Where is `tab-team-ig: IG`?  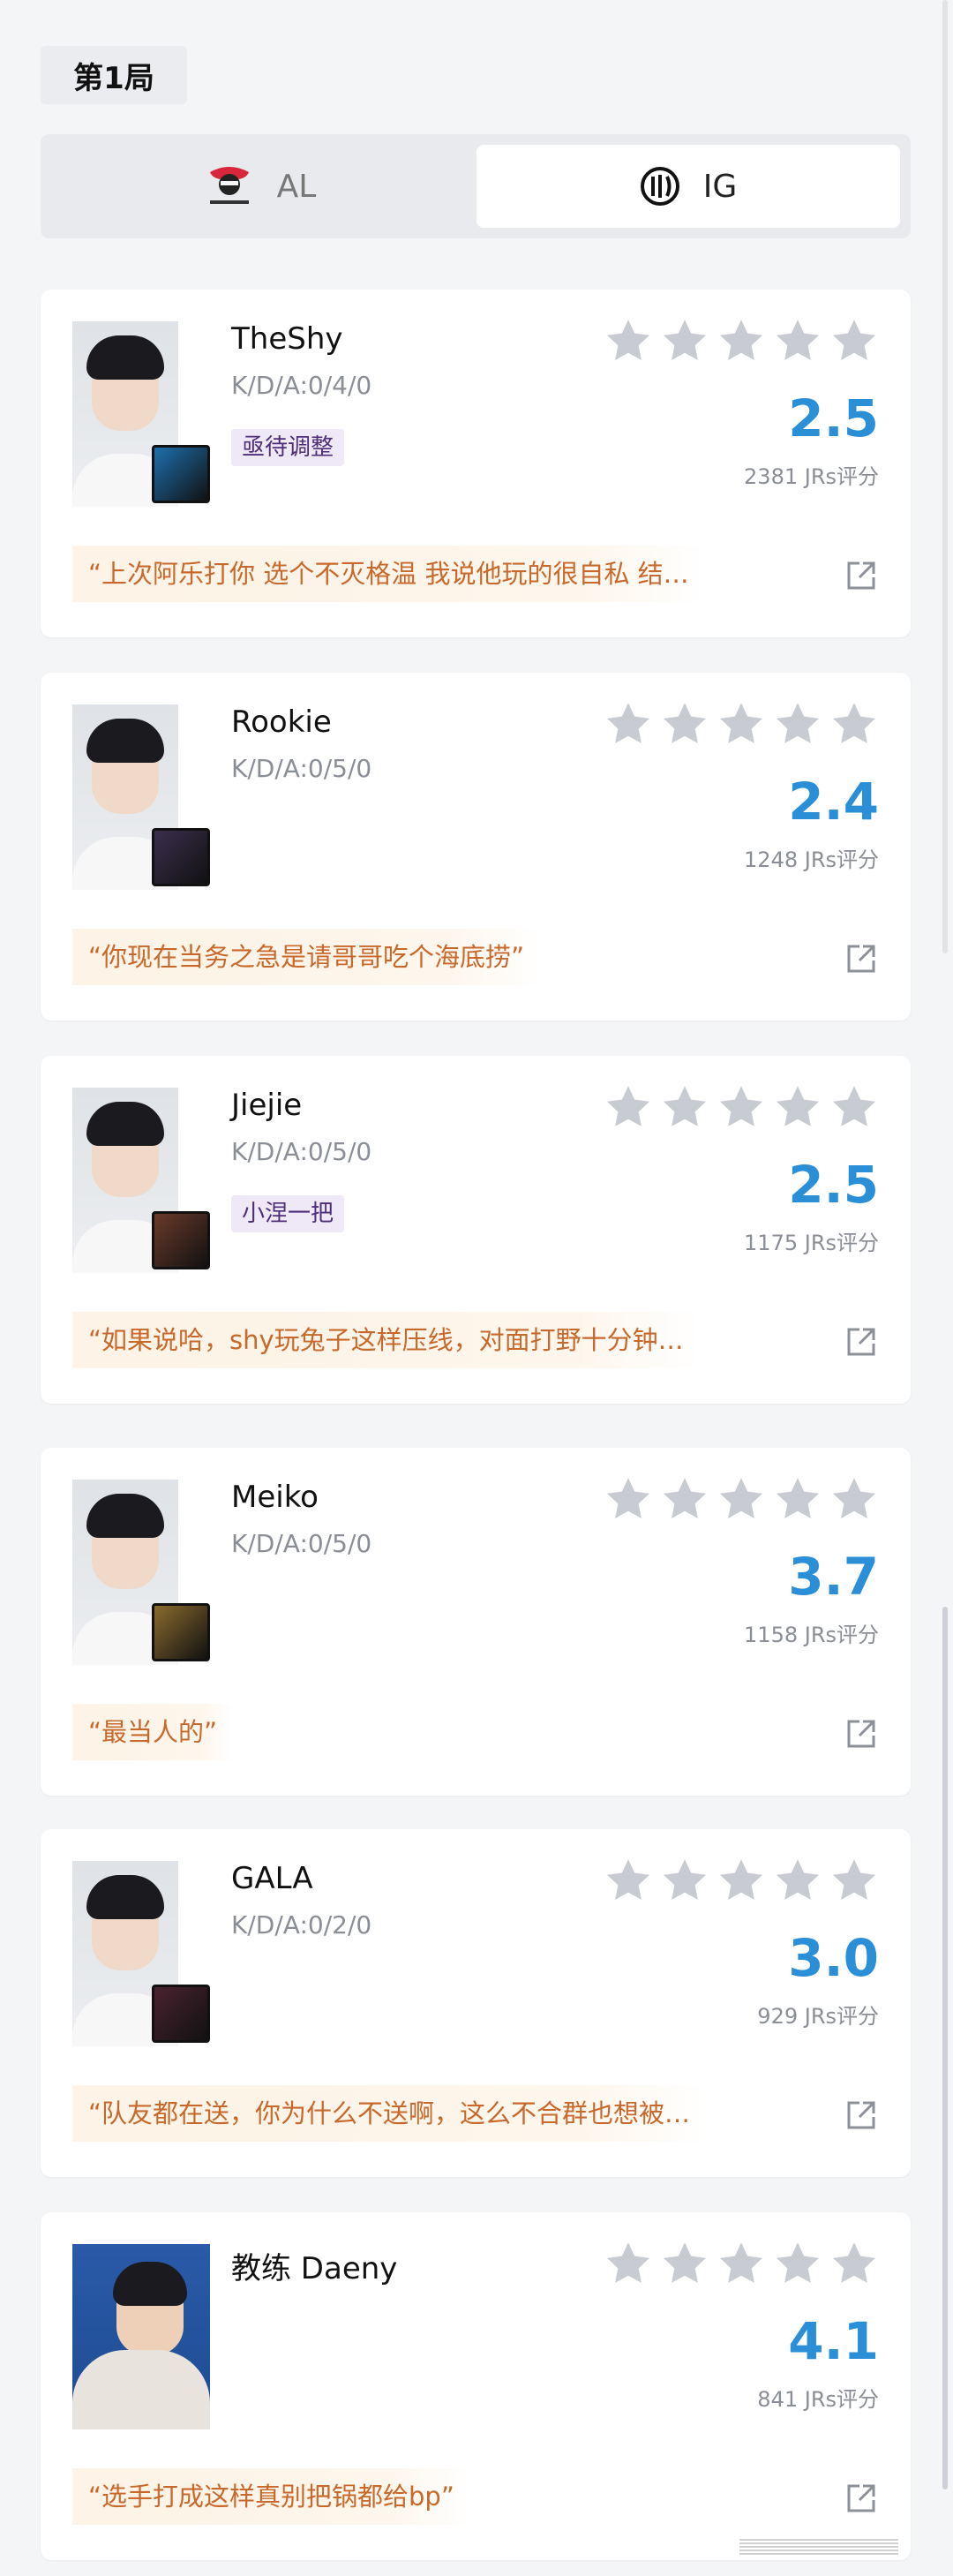
tab-team-ig: IG is located at coordinates (688, 187).